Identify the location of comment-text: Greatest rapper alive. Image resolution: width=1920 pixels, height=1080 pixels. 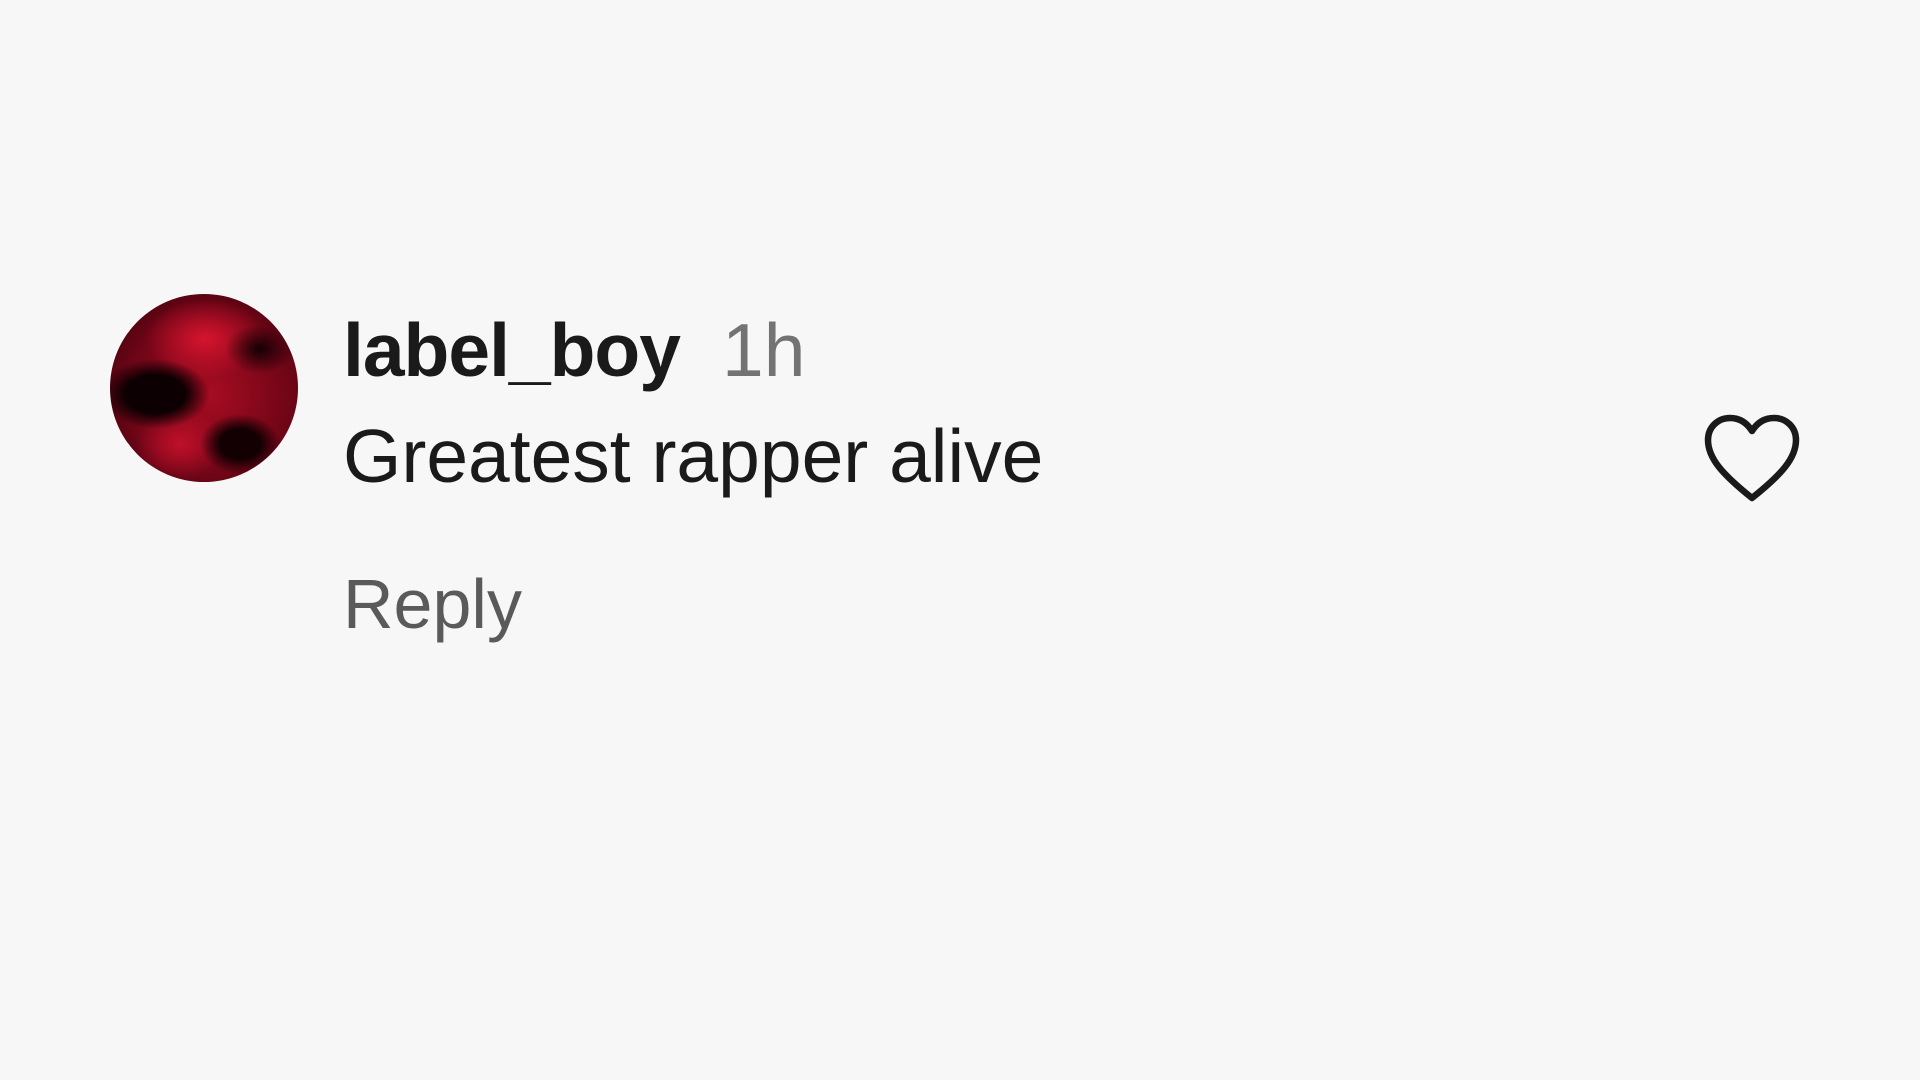
(693, 456).